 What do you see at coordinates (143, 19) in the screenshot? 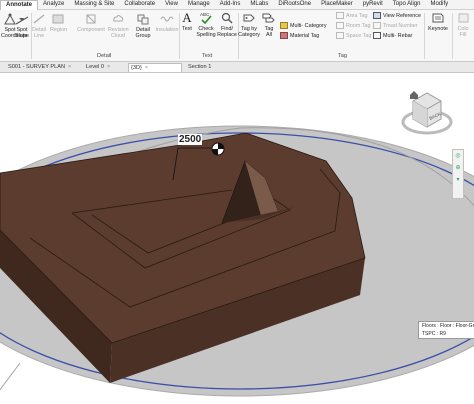
I see `detail-group-icon` at bounding box center [143, 19].